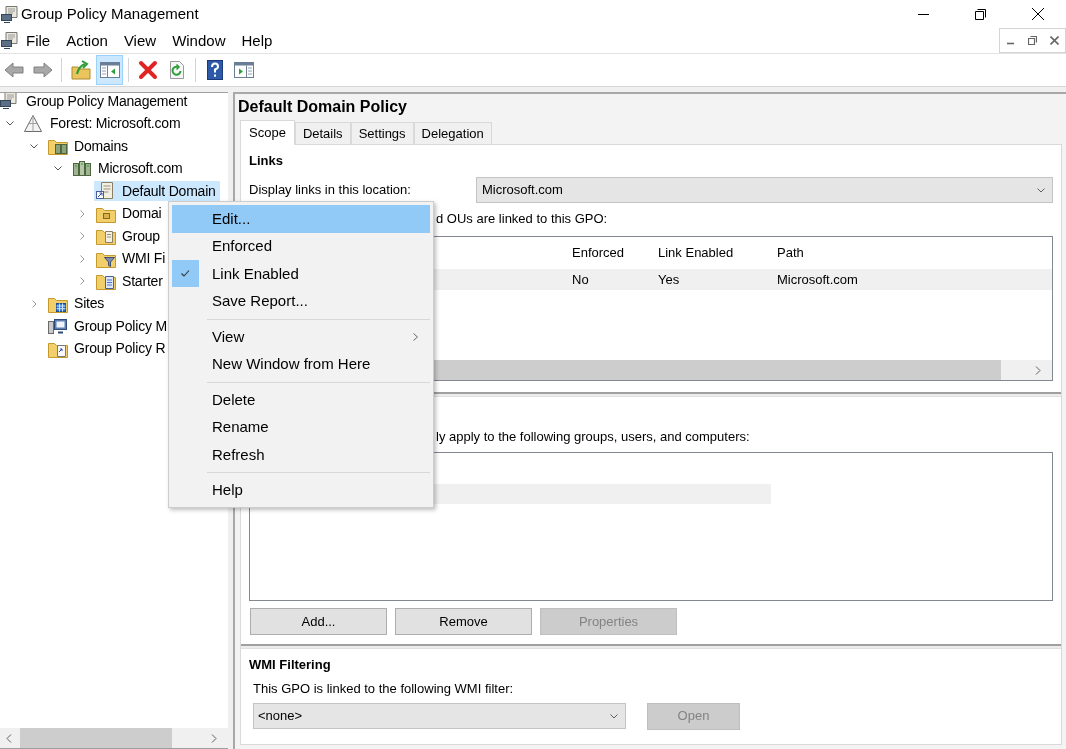  Describe the element at coordinates (106, 191) in the screenshot. I see `document-shortcut-icon` at that location.